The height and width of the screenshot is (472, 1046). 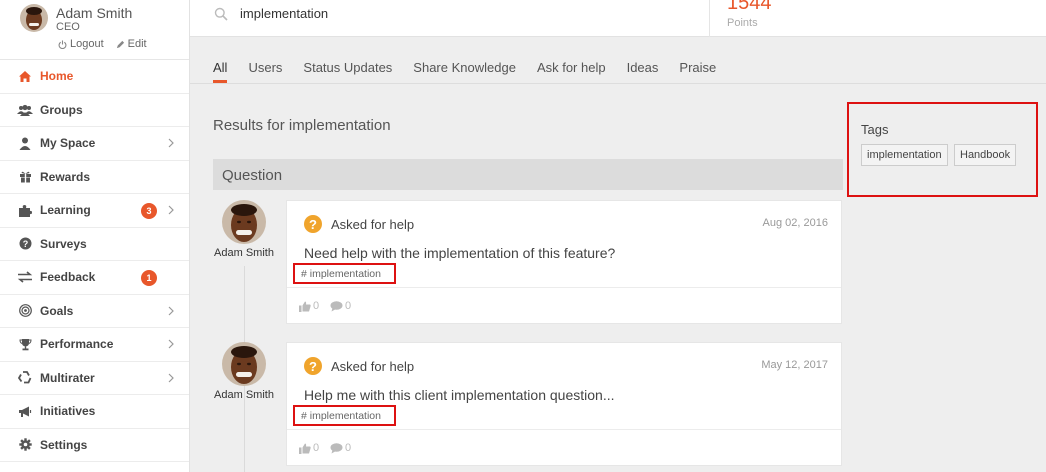 I want to click on sidebar-item-home: Home, so click(x=94, y=77).